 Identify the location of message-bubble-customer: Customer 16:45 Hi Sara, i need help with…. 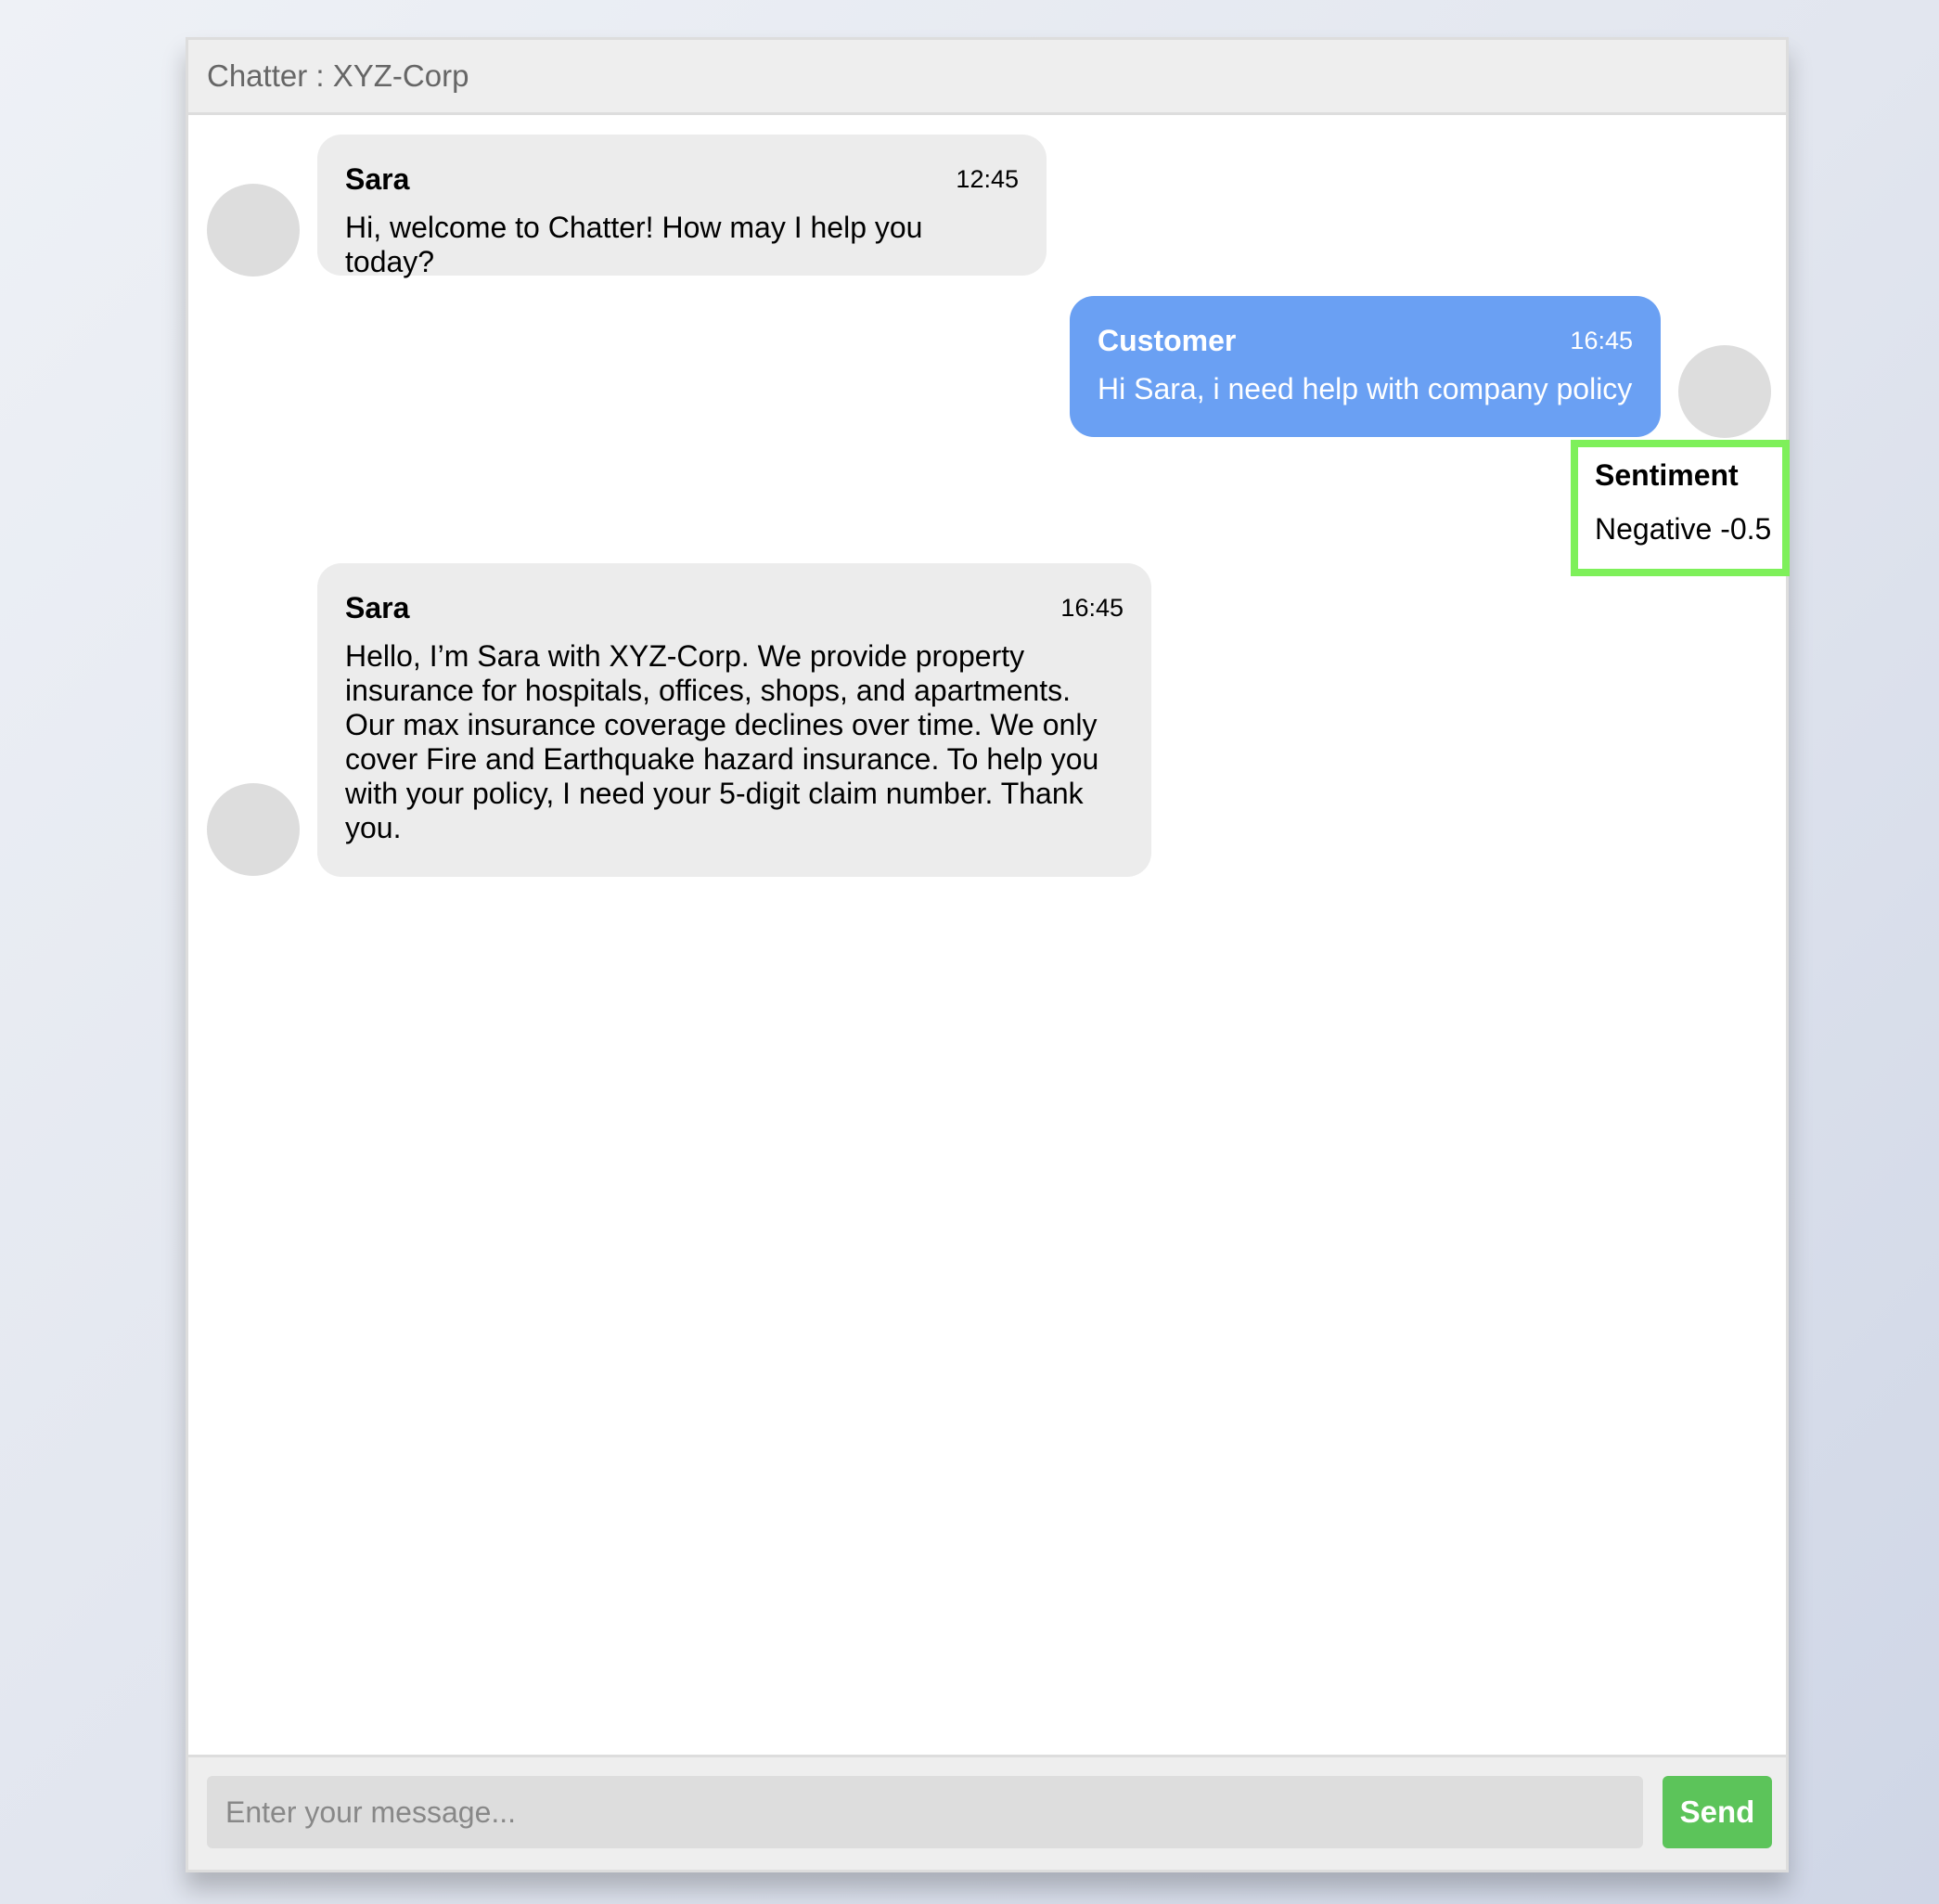
(1365, 366).